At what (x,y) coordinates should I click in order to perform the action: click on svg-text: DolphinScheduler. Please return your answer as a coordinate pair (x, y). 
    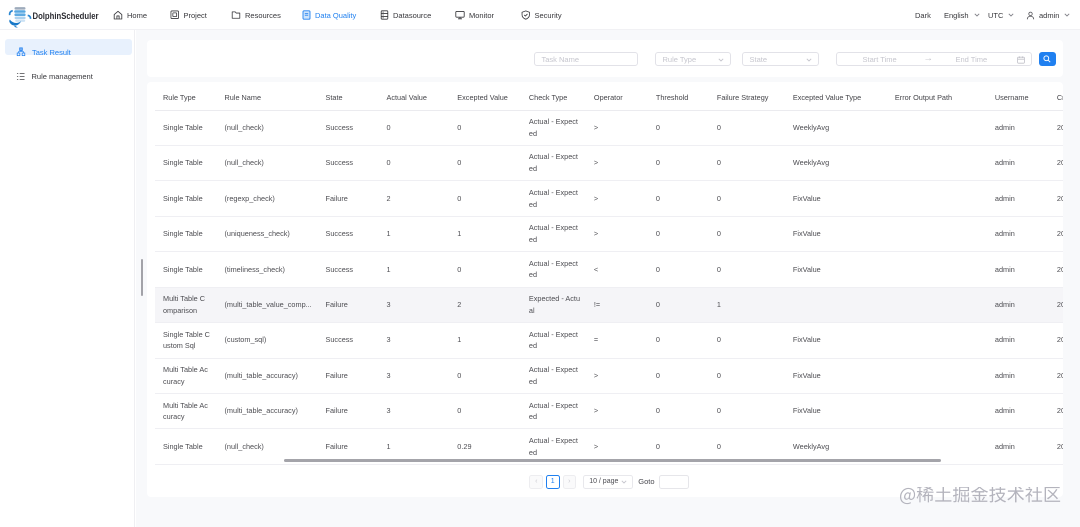
    Looking at the image, I should click on (66, 16).